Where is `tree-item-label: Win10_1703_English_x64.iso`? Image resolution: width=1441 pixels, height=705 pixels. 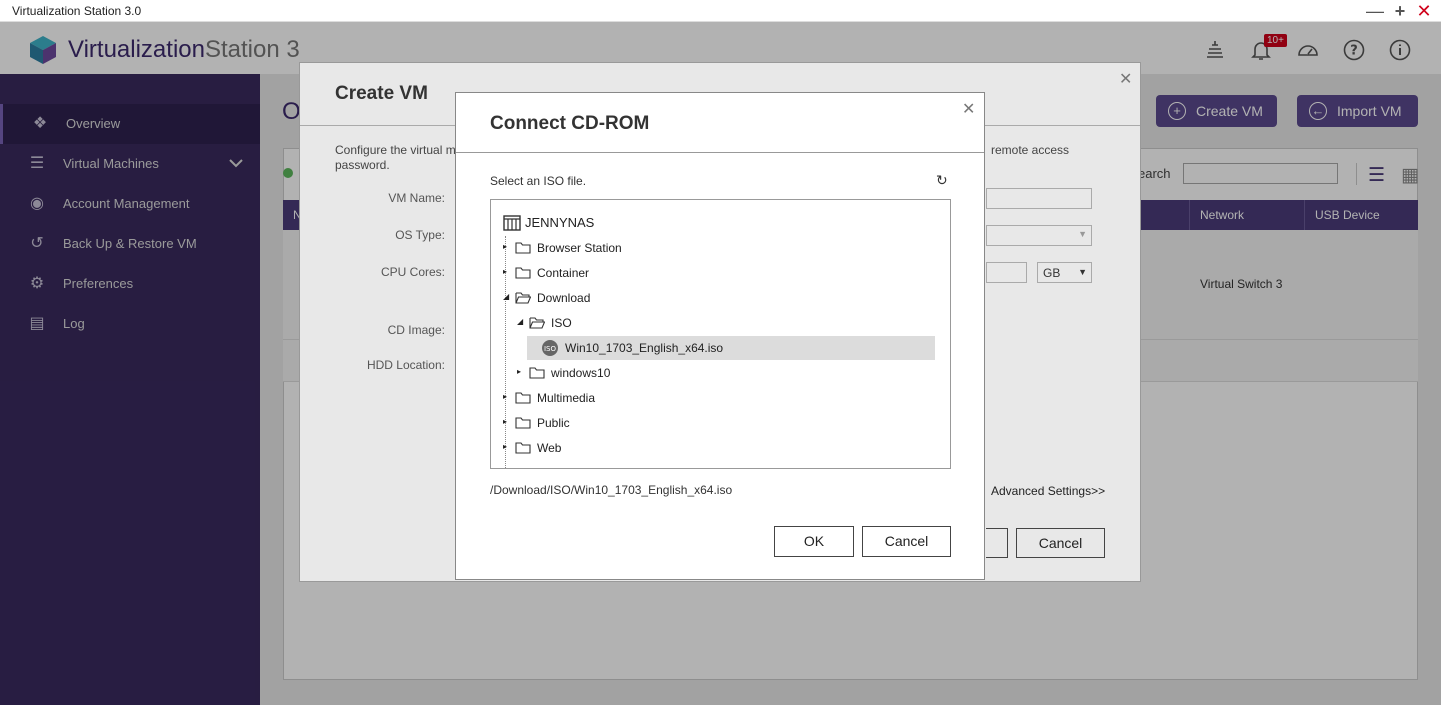 tree-item-label: Win10_1703_English_x64.iso is located at coordinates (644, 348).